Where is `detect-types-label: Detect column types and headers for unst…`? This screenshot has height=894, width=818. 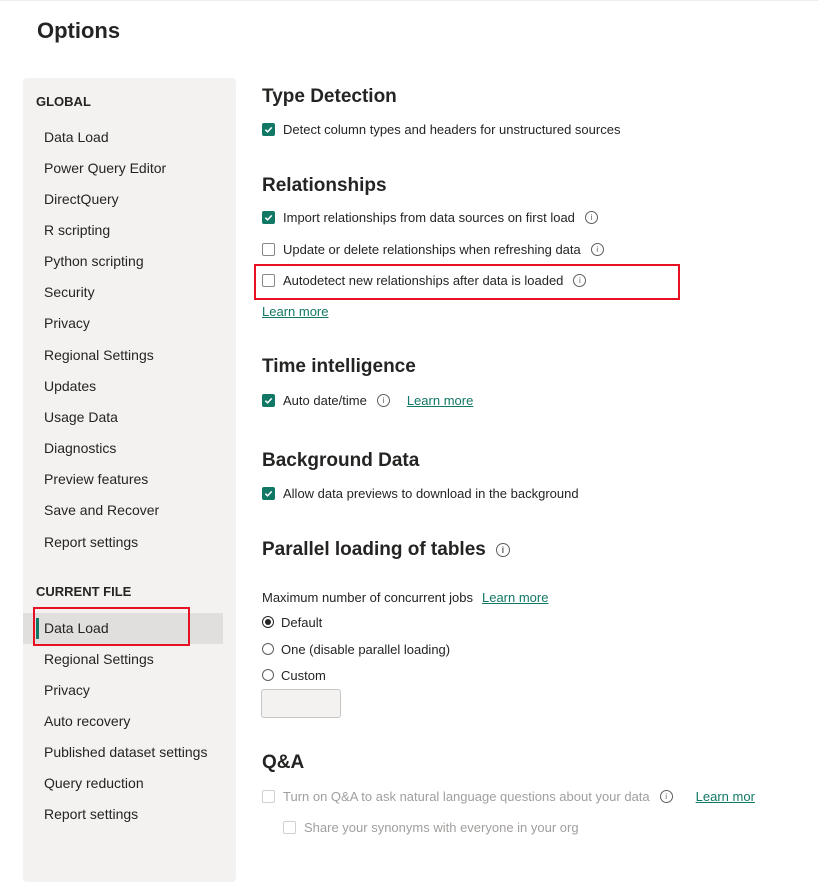
detect-types-label: Detect column types and headers for unst… is located at coordinates (452, 129).